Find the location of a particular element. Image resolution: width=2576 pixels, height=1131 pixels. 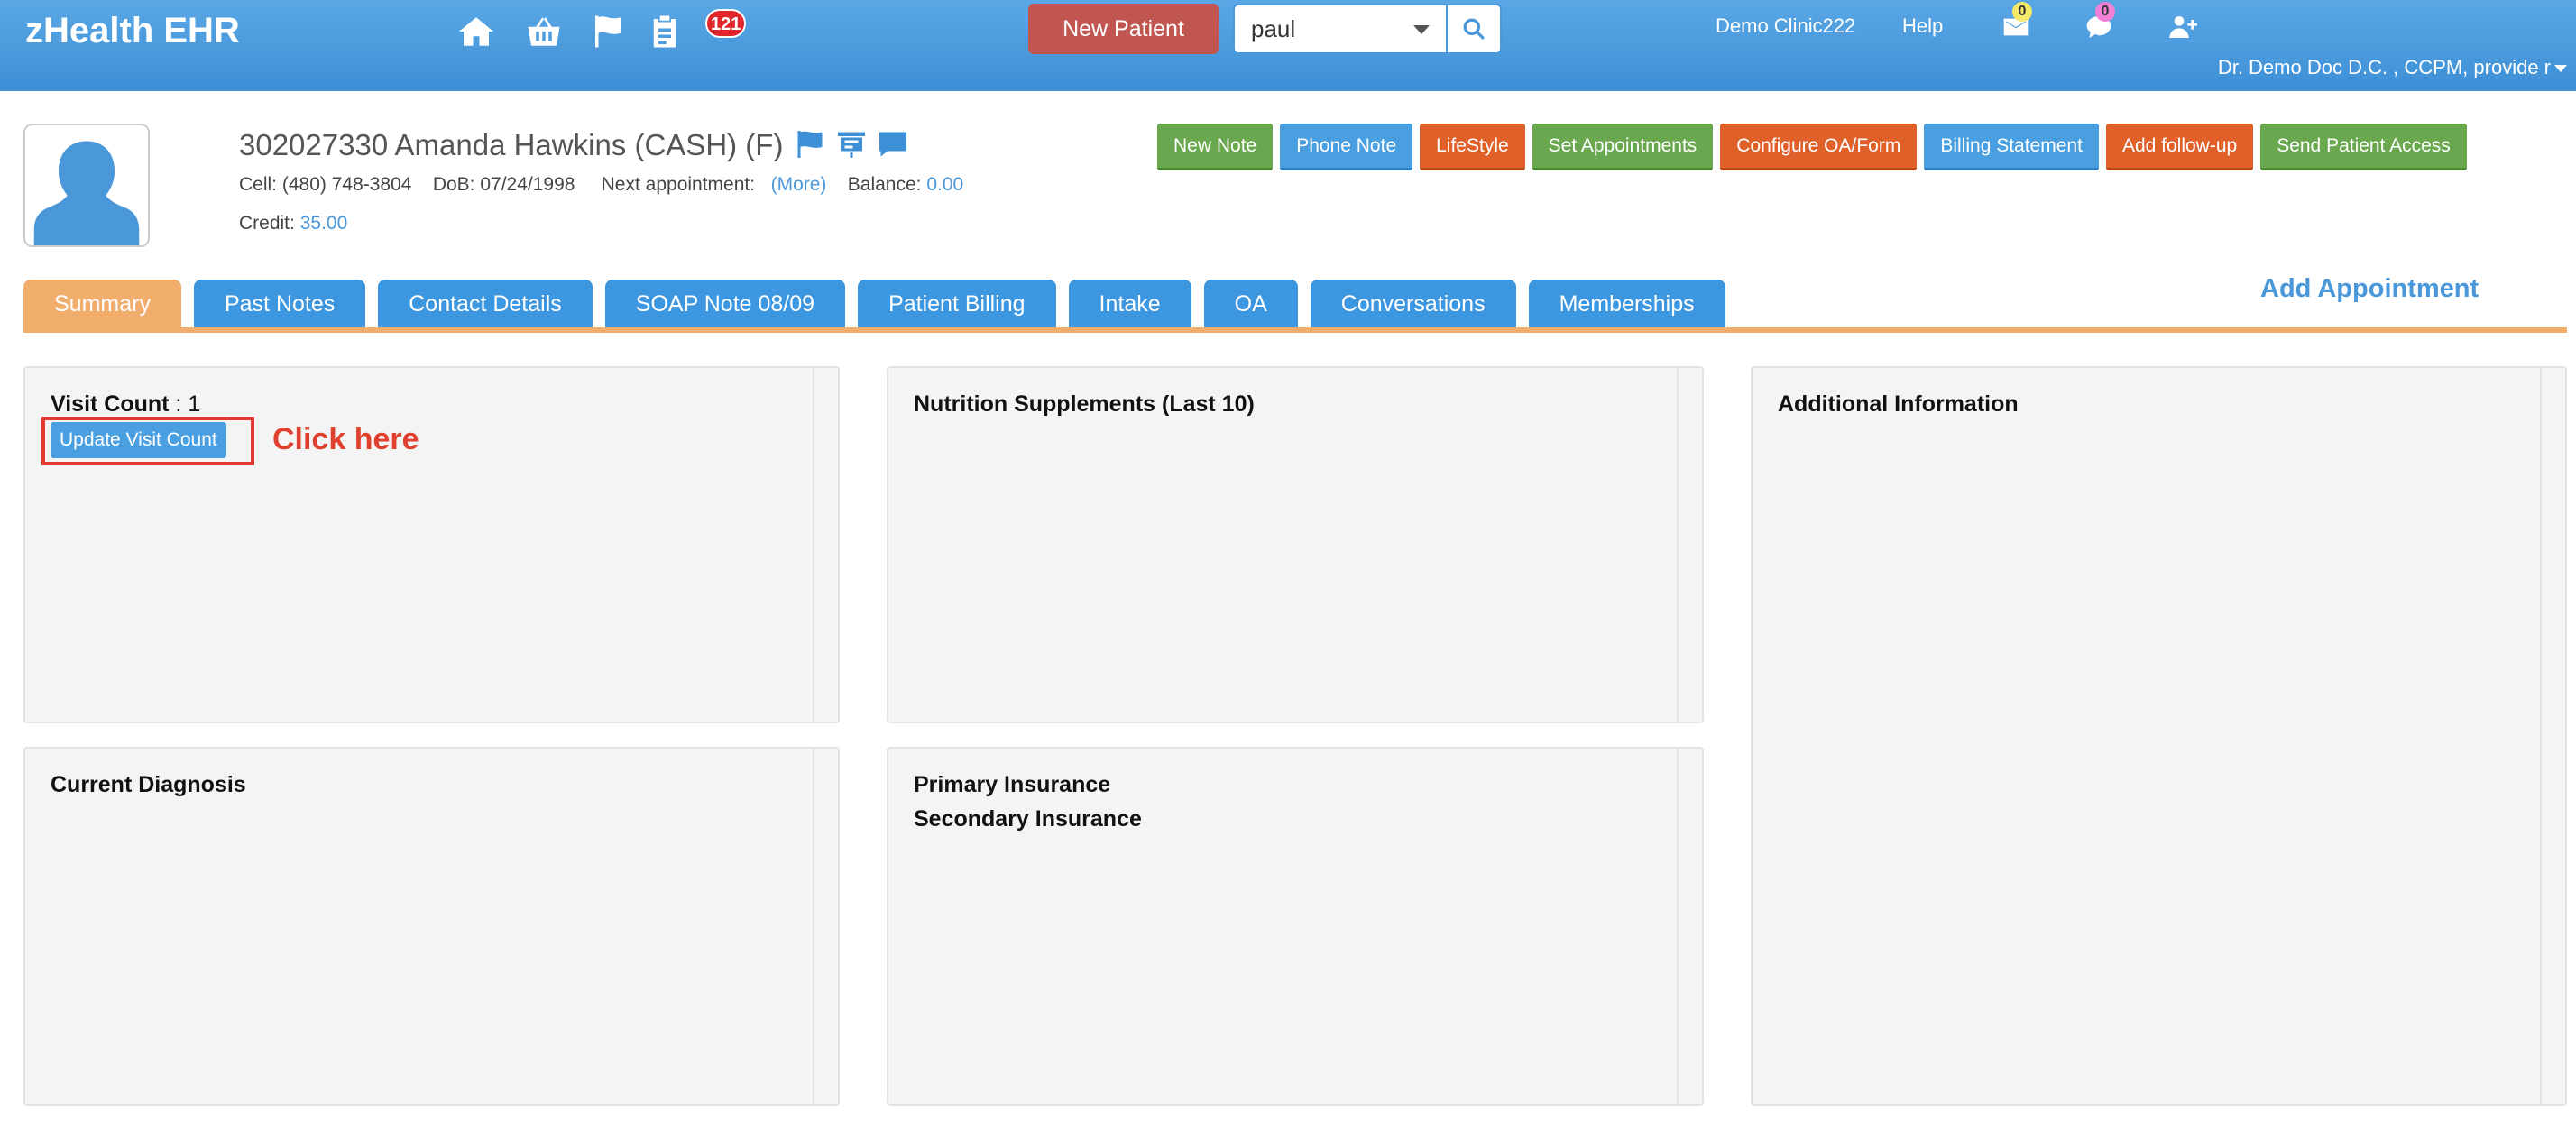

dob-label: DoB: is located at coordinates (453, 184).